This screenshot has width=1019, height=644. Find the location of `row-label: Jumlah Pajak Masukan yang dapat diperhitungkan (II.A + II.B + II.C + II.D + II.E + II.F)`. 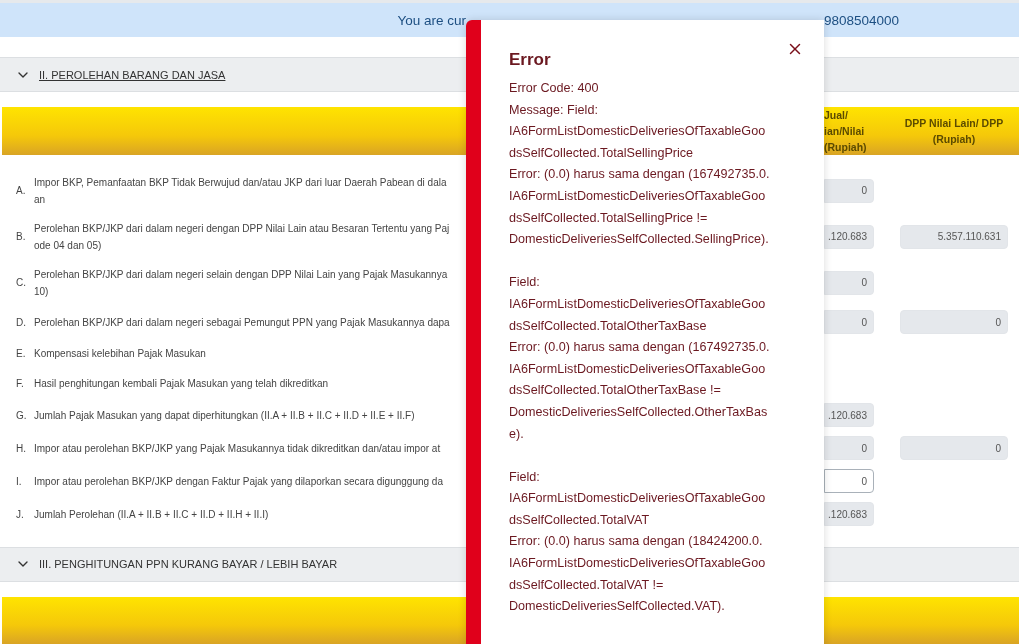

row-label: Jumlah Pajak Masukan yang dapat diperhitungkan (II.A + II.B + II.C + II.D + II.E + II.F) is located at coordinates (224, 415).